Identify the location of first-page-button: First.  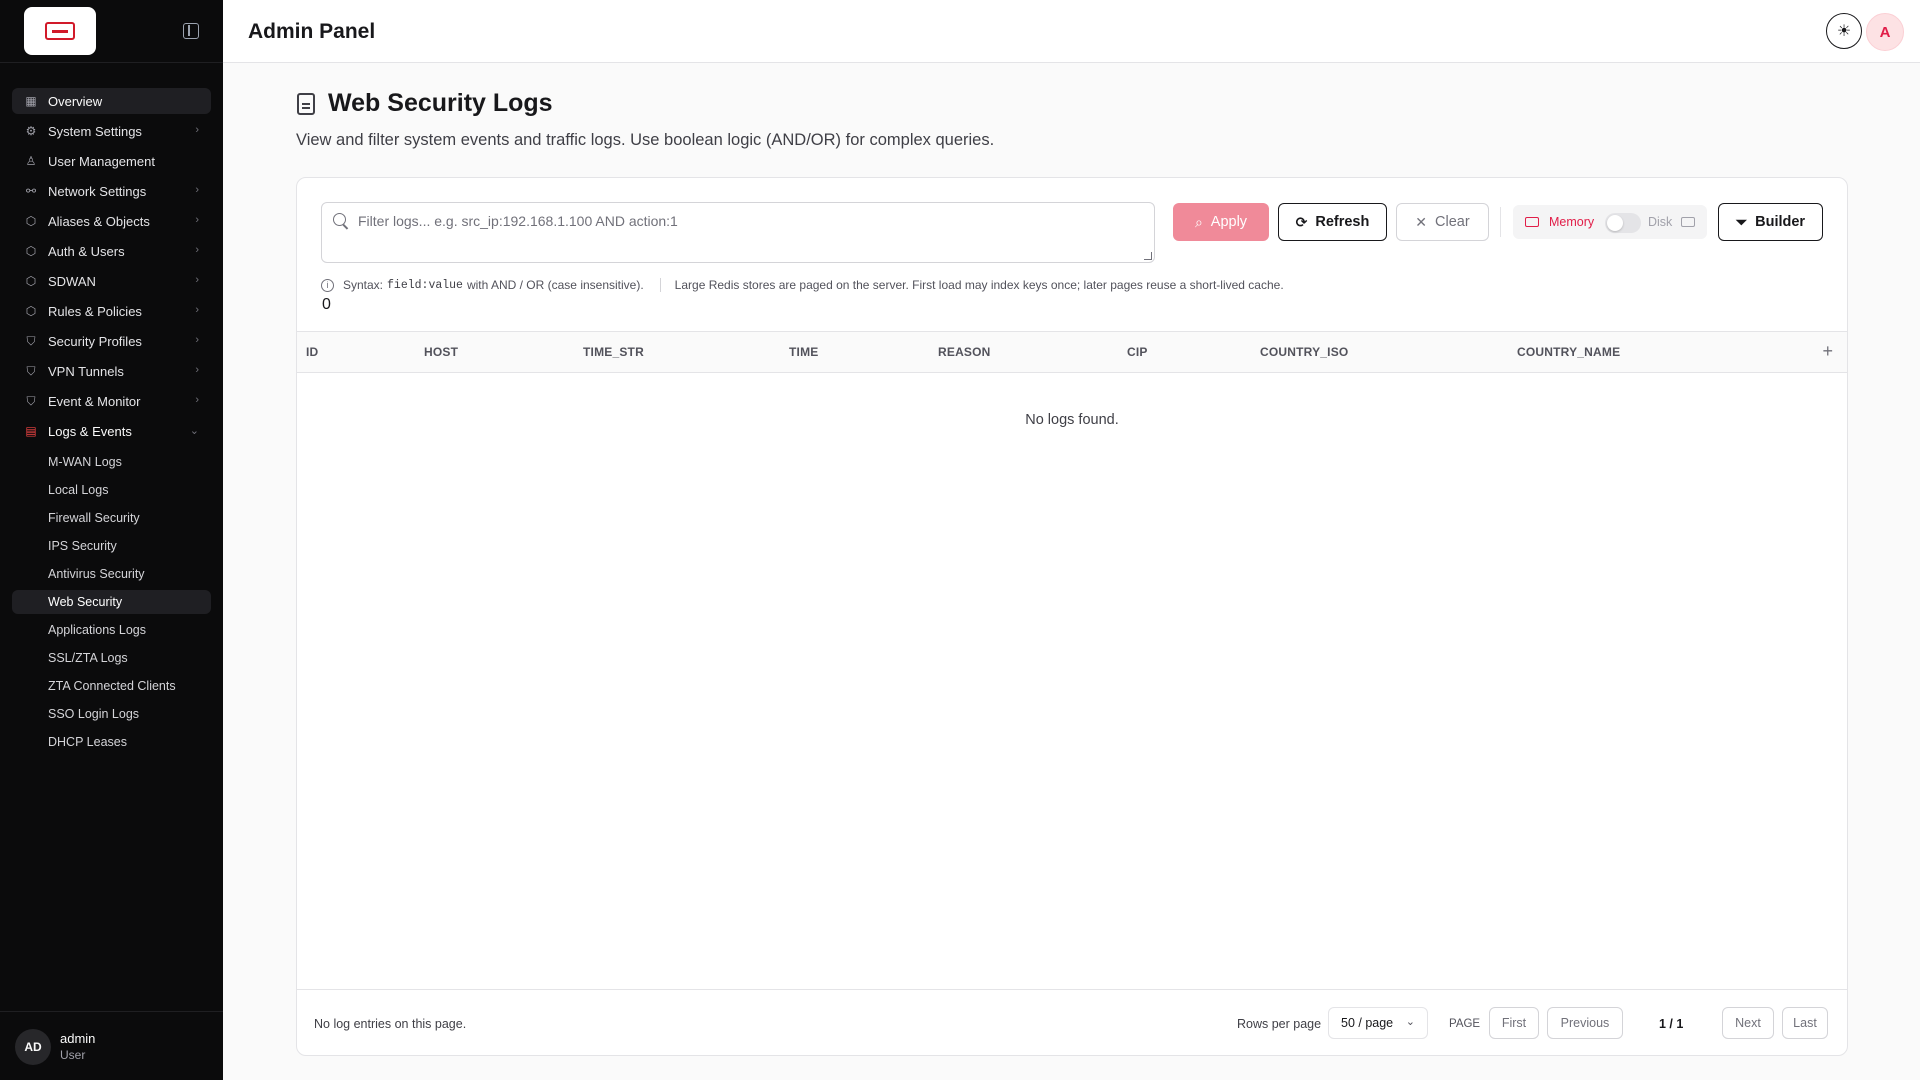
(1514, 1023).